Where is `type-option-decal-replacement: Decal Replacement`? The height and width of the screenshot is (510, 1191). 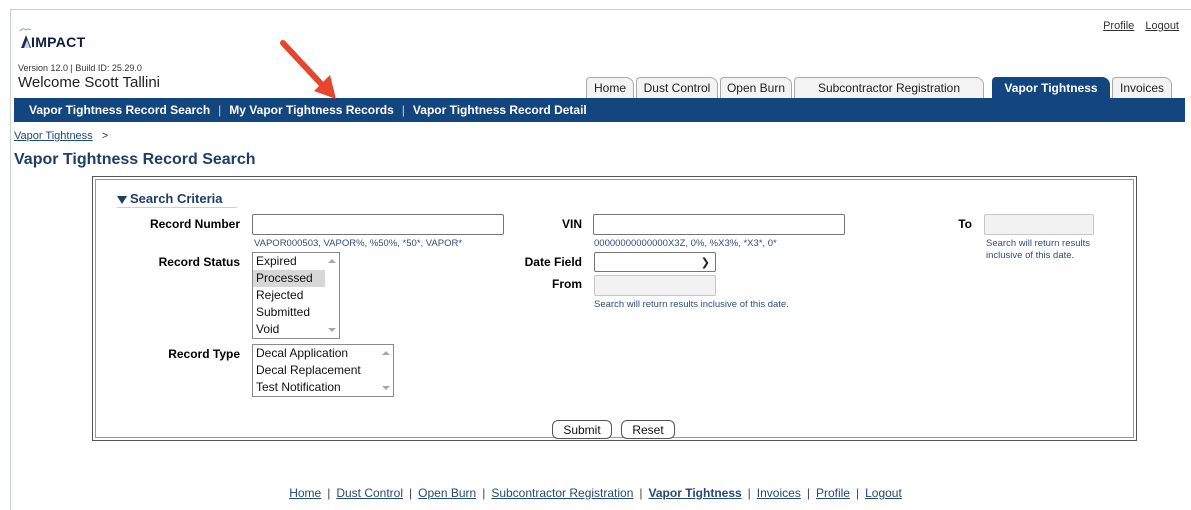
type-option-decal-replacement: Decal Replacement is located at coordinates (323, 370).